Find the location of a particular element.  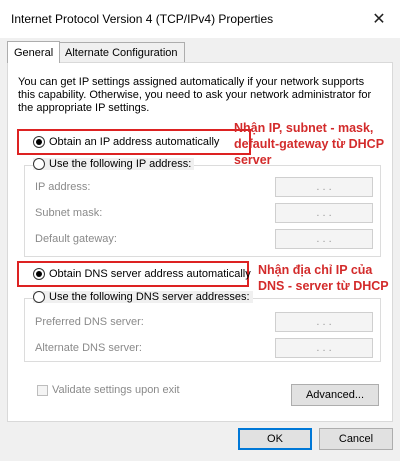

preferred-dns-label: Preferred DNS server: is located at coordinates (89, 322).